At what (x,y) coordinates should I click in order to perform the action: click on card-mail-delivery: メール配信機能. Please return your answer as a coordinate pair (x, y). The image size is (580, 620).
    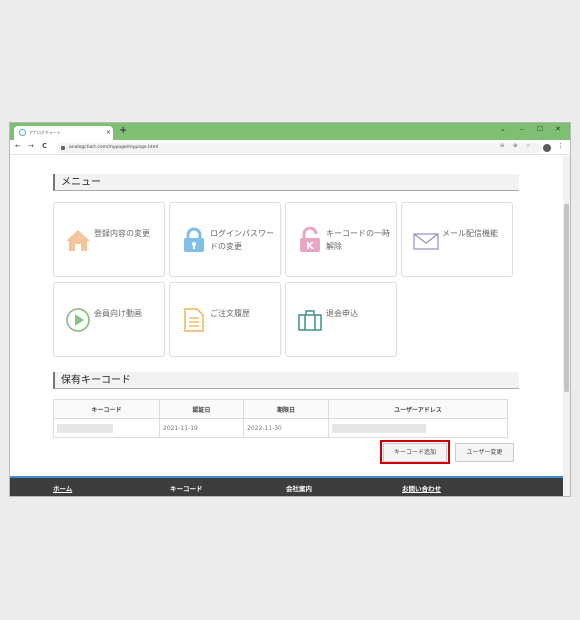
    Looking at the image, I should click on (457, 239).